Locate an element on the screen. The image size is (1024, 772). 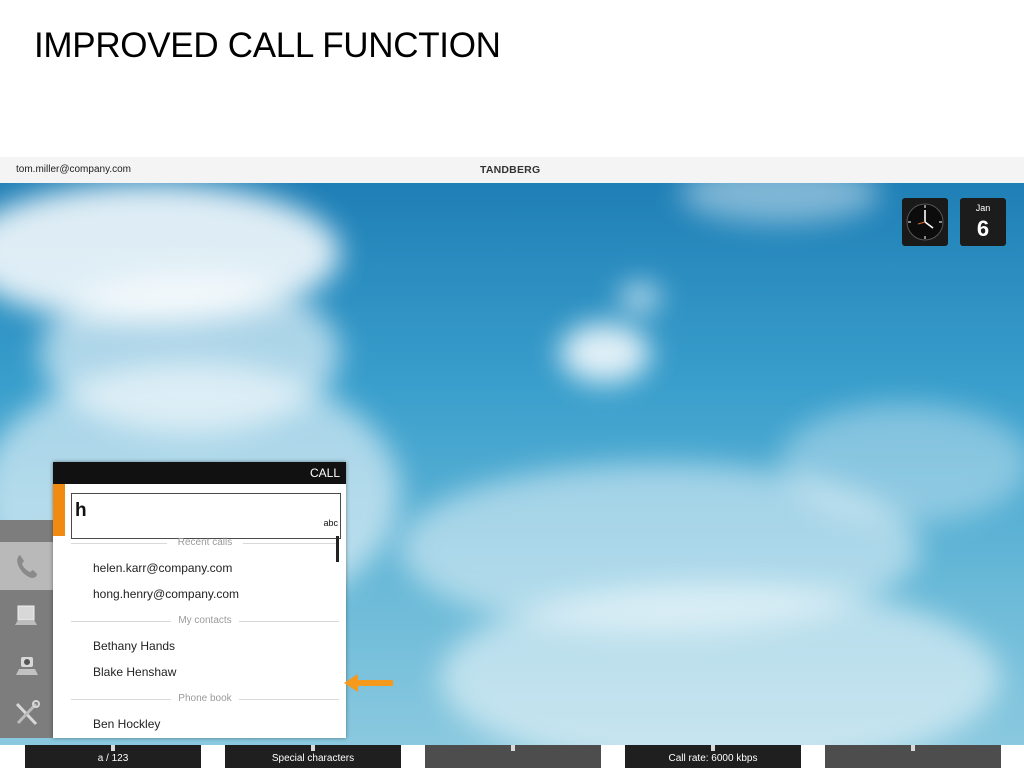
call-panel-header: CALL is located at coordinates (199, 473).